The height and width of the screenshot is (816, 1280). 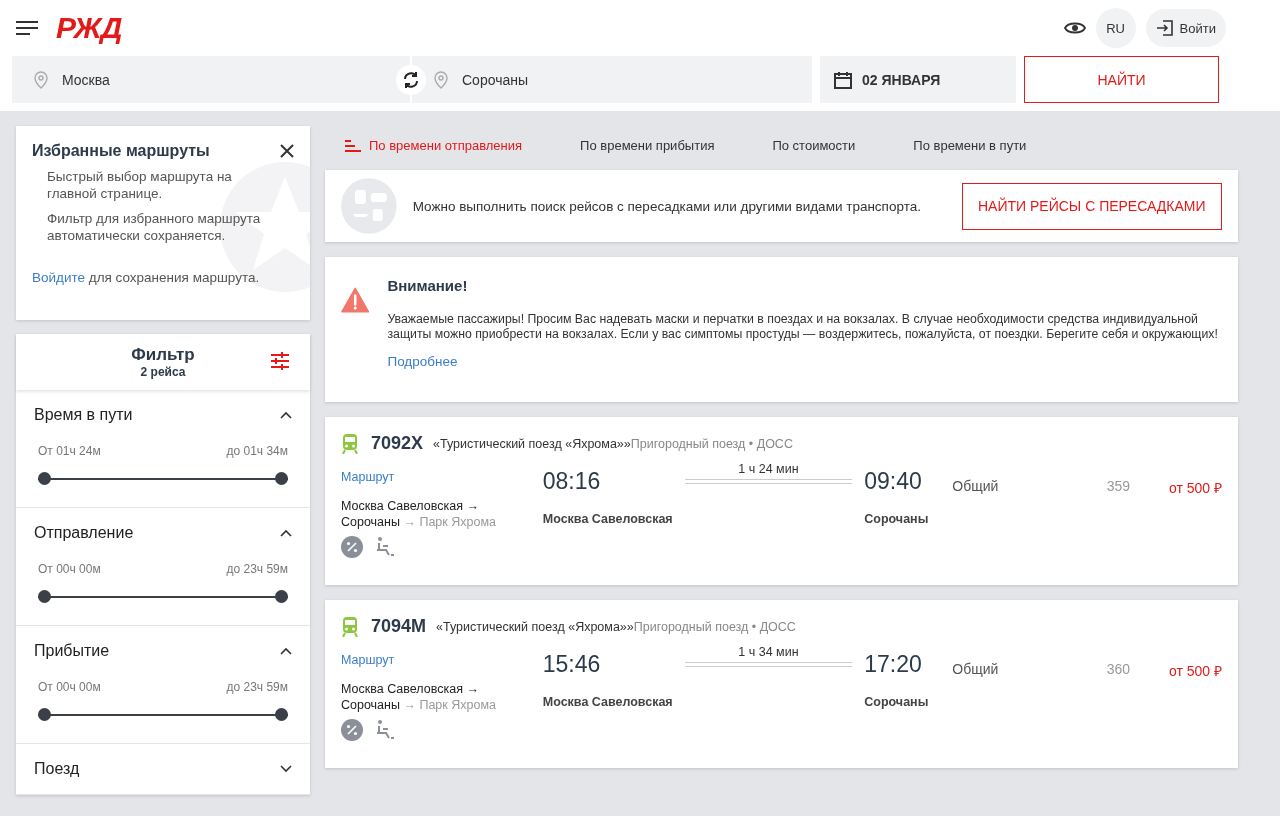 I want to click on filter-section-title: Поезд, so click(x=57, y=769).